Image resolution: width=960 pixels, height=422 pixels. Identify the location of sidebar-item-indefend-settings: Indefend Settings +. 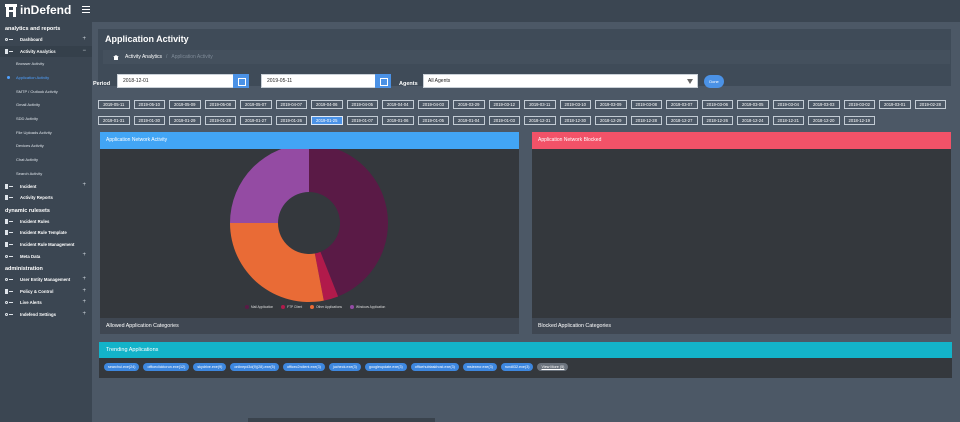
(46, 315).